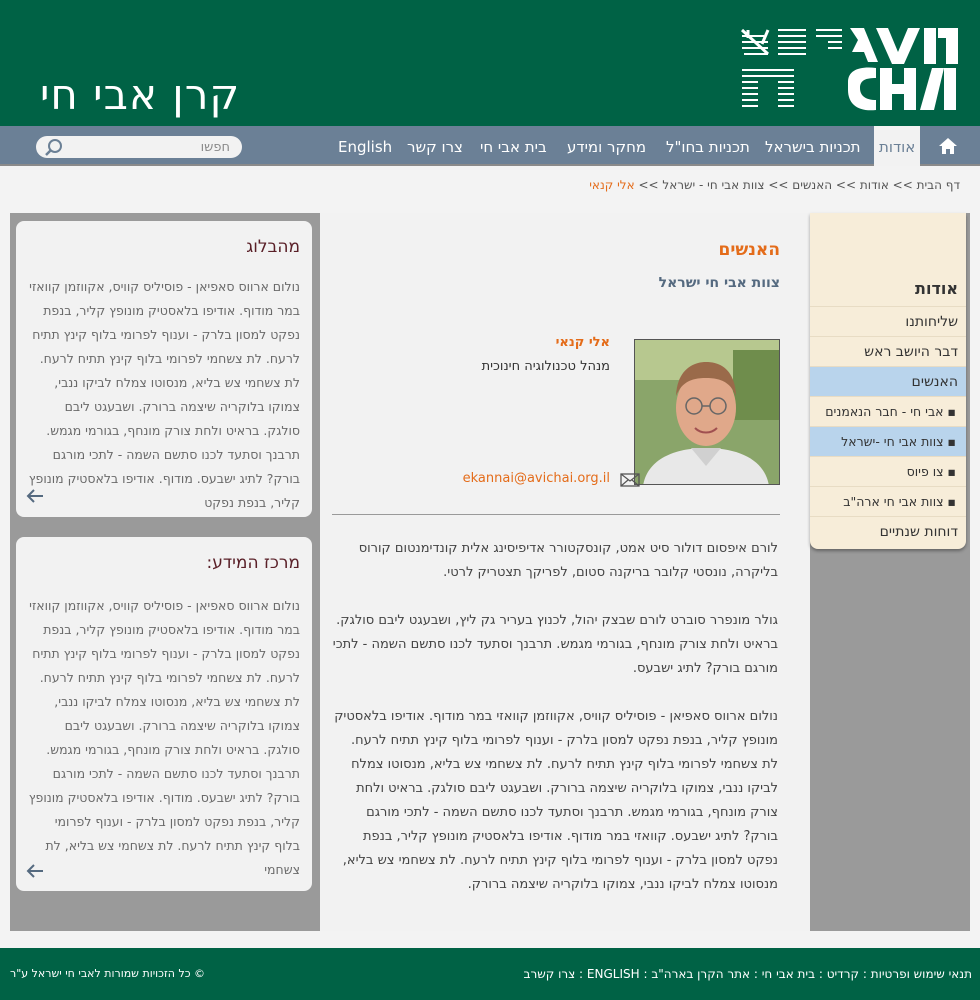  Describe the element at coordinates (613, 974) in the screenshot. I see `footer-link-english: ENGLISH` at that location.